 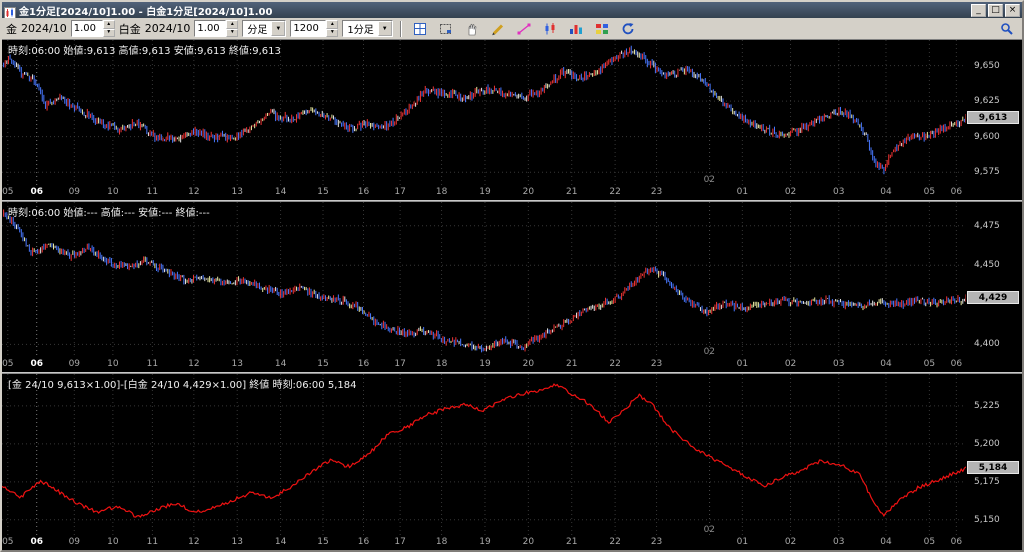 What do you see at coordinates (994, 112) in the screenshot?
I see `gold-price-axis: 9,650 9,625 9,600 9,575 9,613` at bounding box center [994, 112].